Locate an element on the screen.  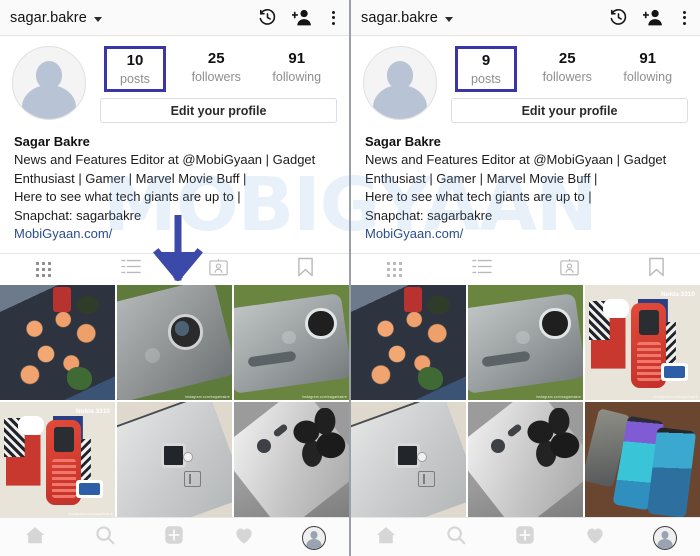
heart-icon is located at coordinates (595, 537).